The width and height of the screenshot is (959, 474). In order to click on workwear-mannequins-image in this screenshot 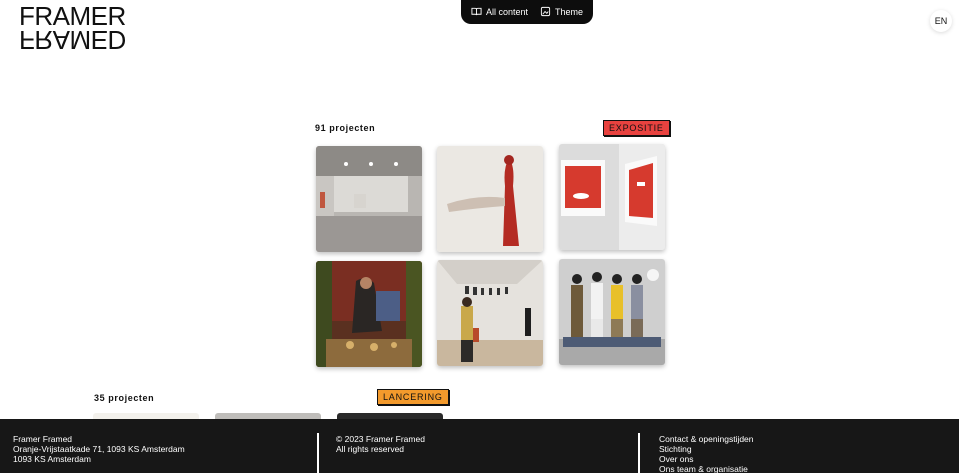, I will do `click(612, 312)`.